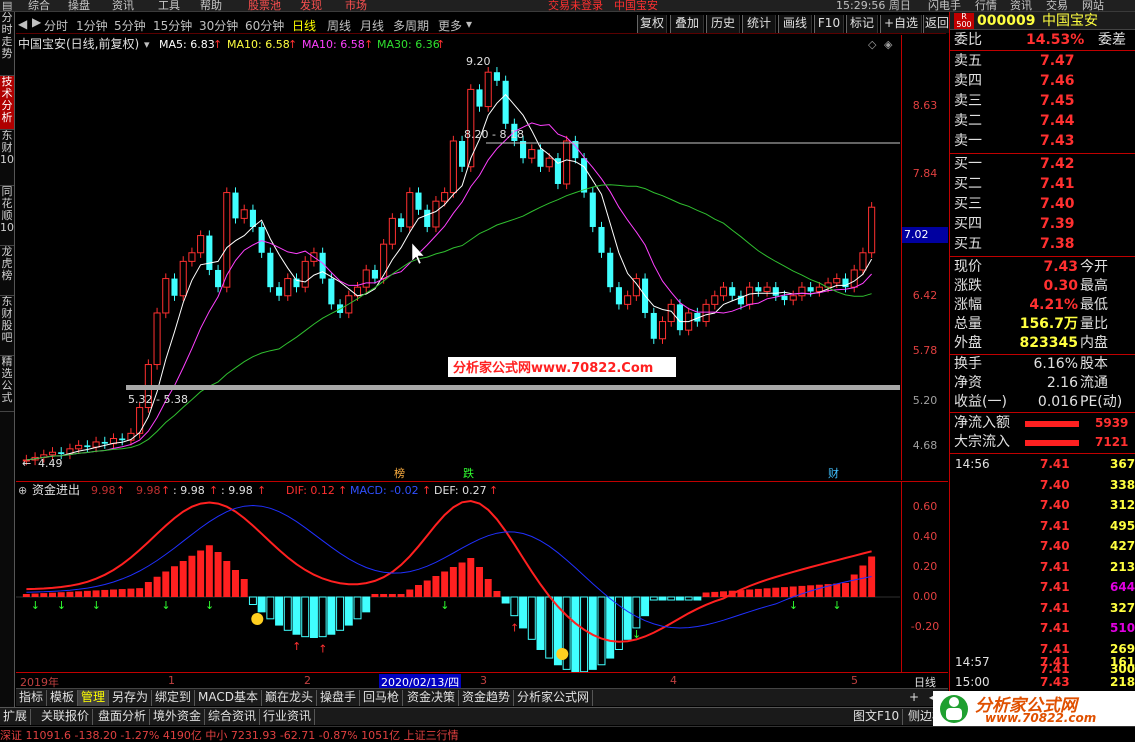 The width and height of the screenshot is (1135, 742). What do you see at coordinates (1093, 5) in the screenshot?
I see `top-right-item: 网站` at bounding box center [1093, 5].